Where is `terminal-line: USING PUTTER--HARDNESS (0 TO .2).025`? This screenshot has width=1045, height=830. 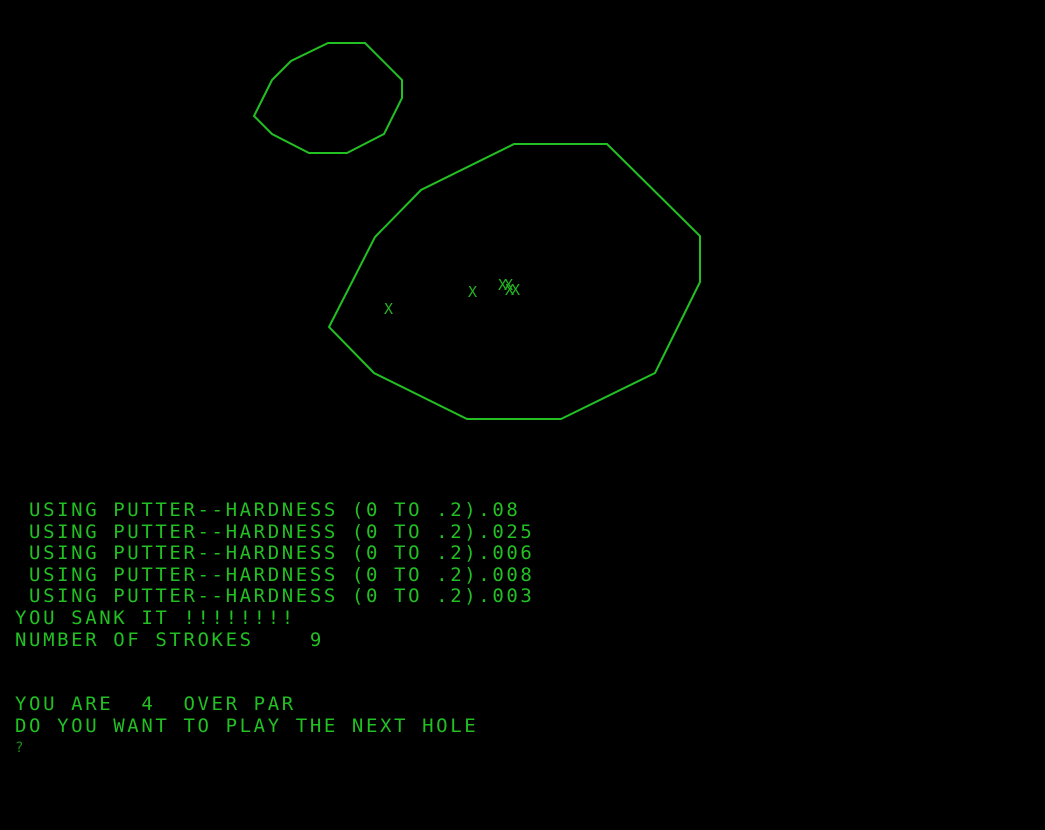
terminal-line: USING PUTTER--HARDNESS (0 TO .2).025 is located at coordinates (275, 531).